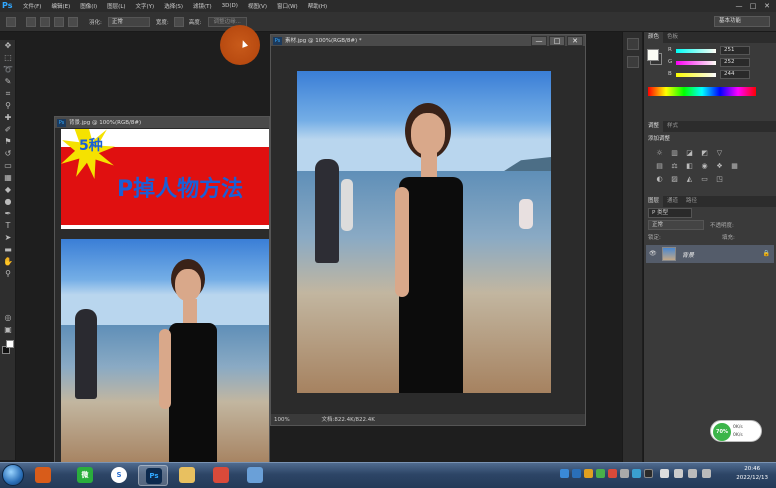 This screenshot has width=776, height=488. I want to click on menu-view: 视图(V), so click(257, 6).